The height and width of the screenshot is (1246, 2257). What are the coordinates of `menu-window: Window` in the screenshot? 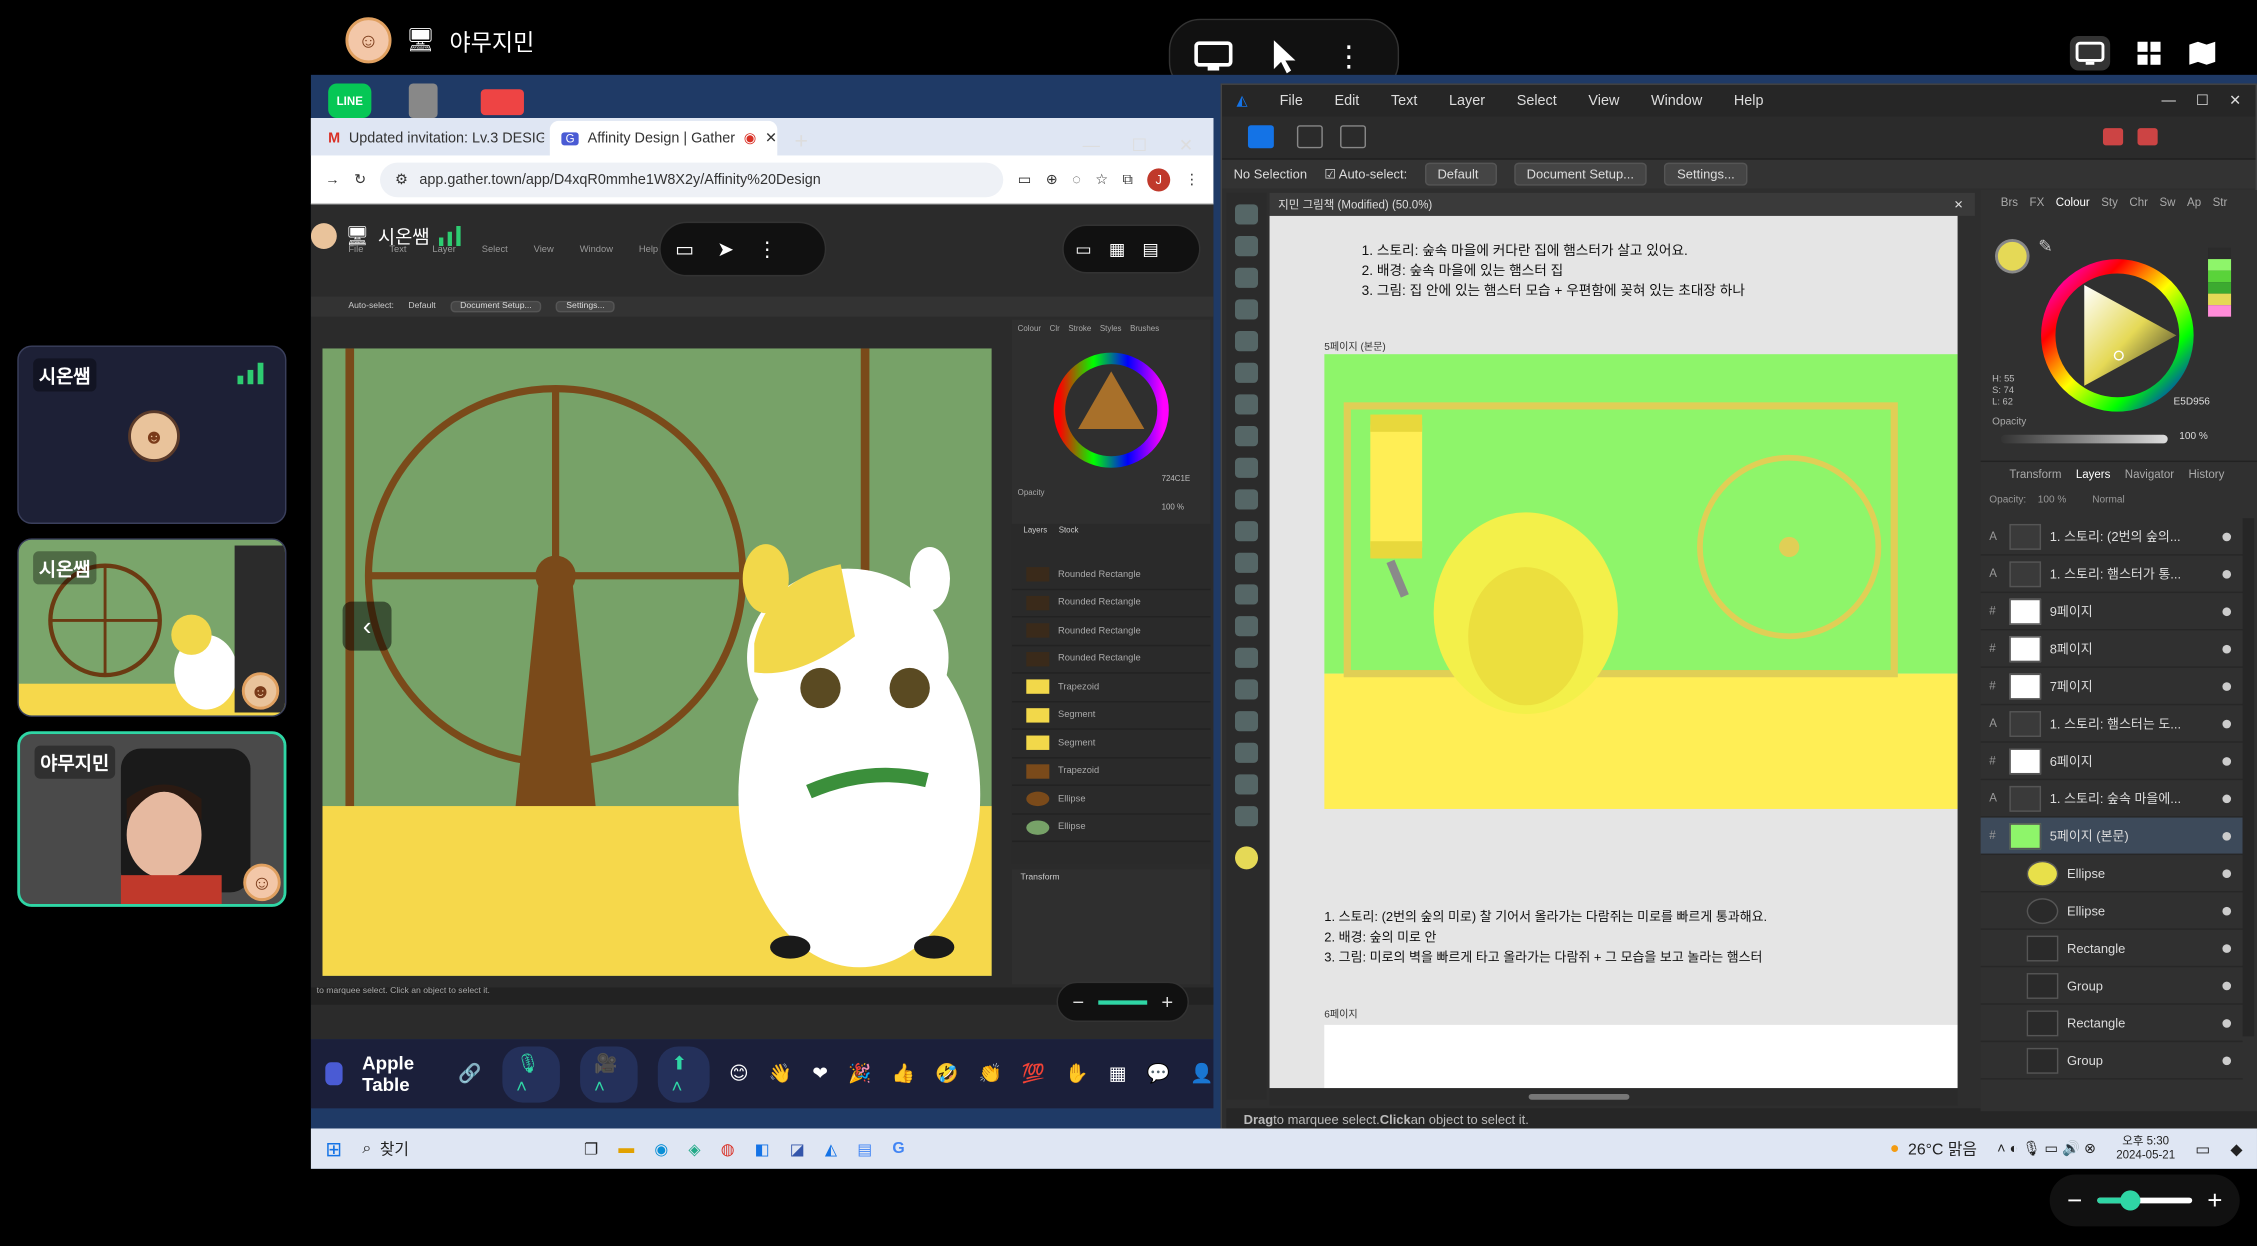 It's located at (1676, 101).